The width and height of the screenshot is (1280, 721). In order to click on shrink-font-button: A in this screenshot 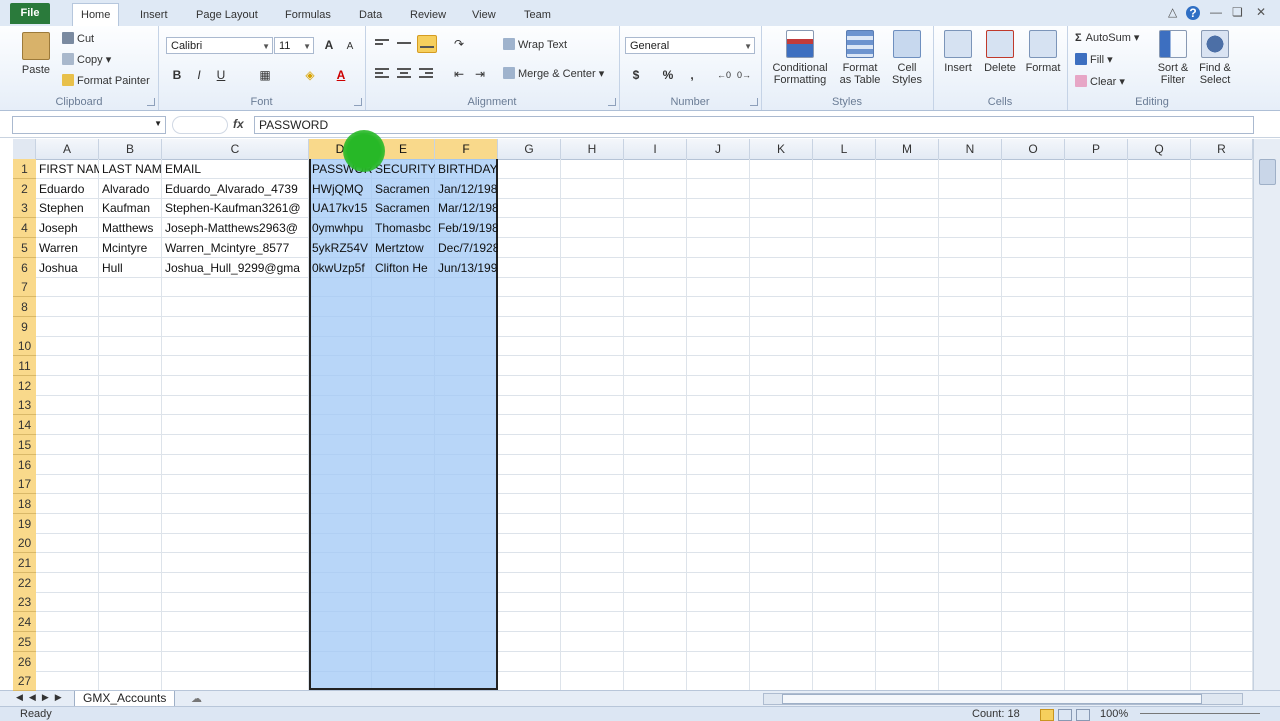, I will do `click(350, 47)`.